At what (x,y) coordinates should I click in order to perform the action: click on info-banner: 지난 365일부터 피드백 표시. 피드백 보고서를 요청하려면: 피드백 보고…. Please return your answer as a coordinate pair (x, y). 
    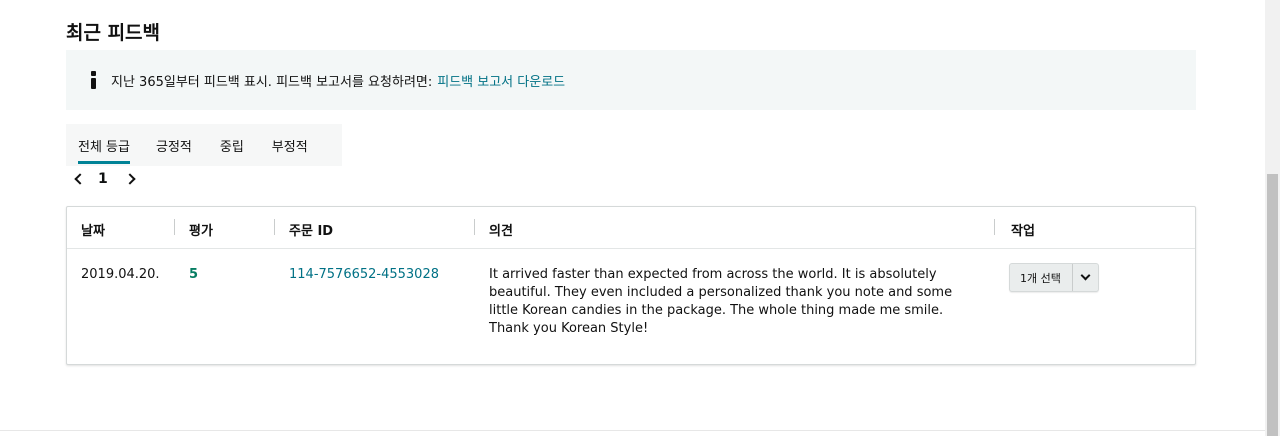
    Looking at the image, I should click on (631, 80).